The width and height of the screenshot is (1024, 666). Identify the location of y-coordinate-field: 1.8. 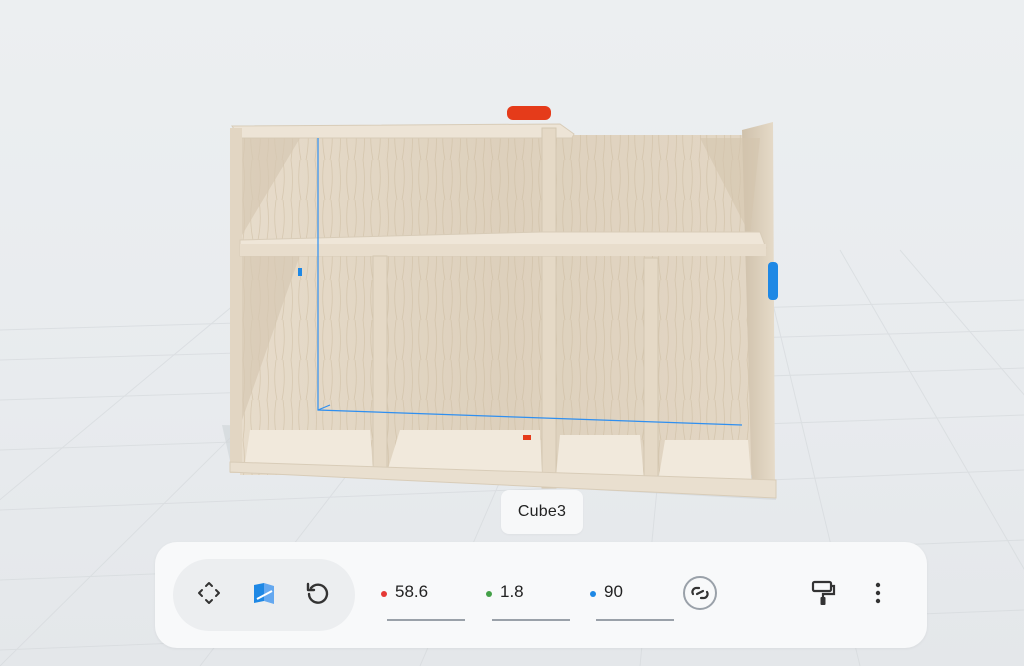
(528, 602).